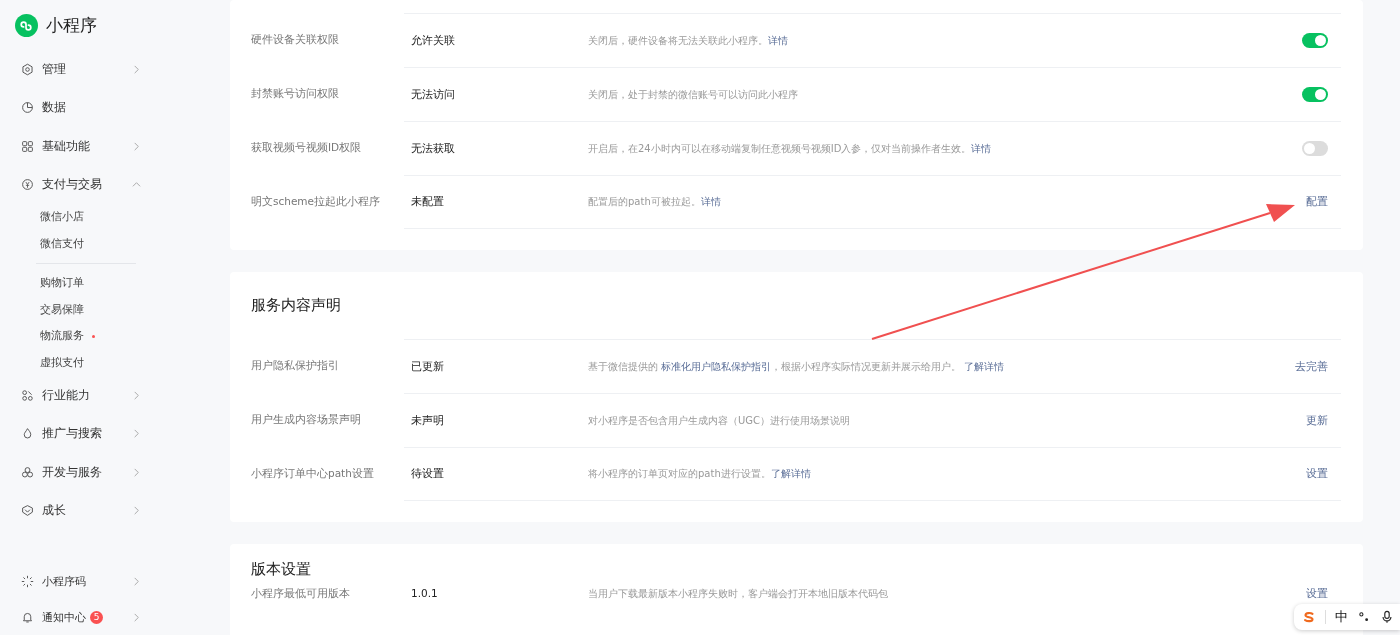  What do you see at coordinates (316, 202) in the screenshot?
I see `setting-label: 明文scheme拉起此小程序` at bounding box center [316, 202].